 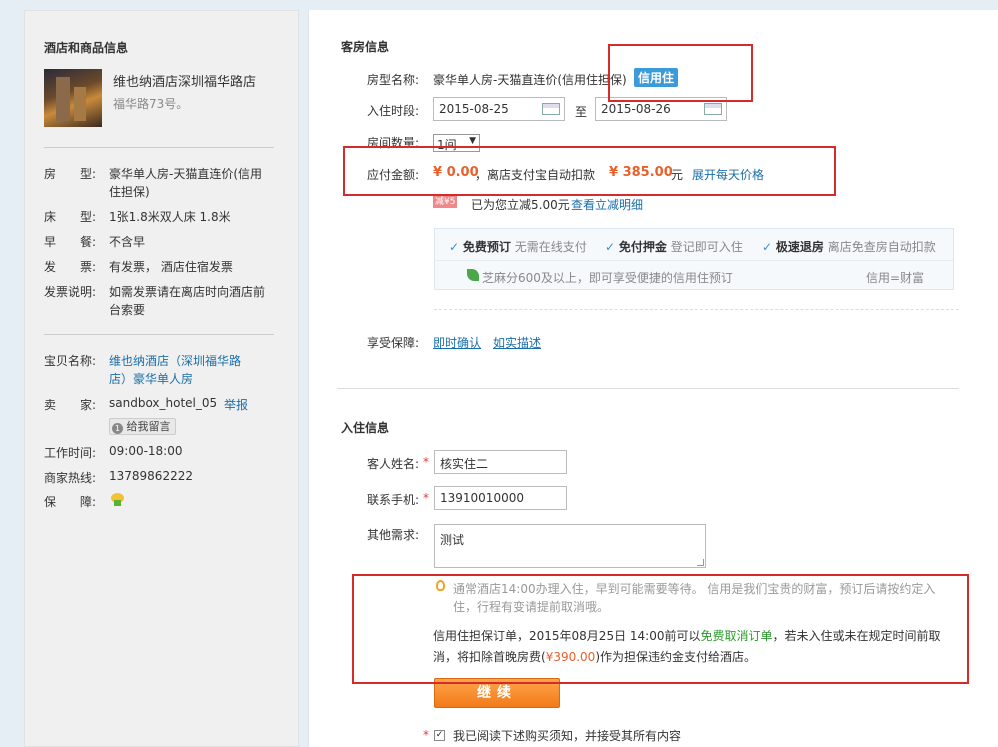 I want to click on discount-detail-link: 查看立减明细, so click(x=607, y=204).